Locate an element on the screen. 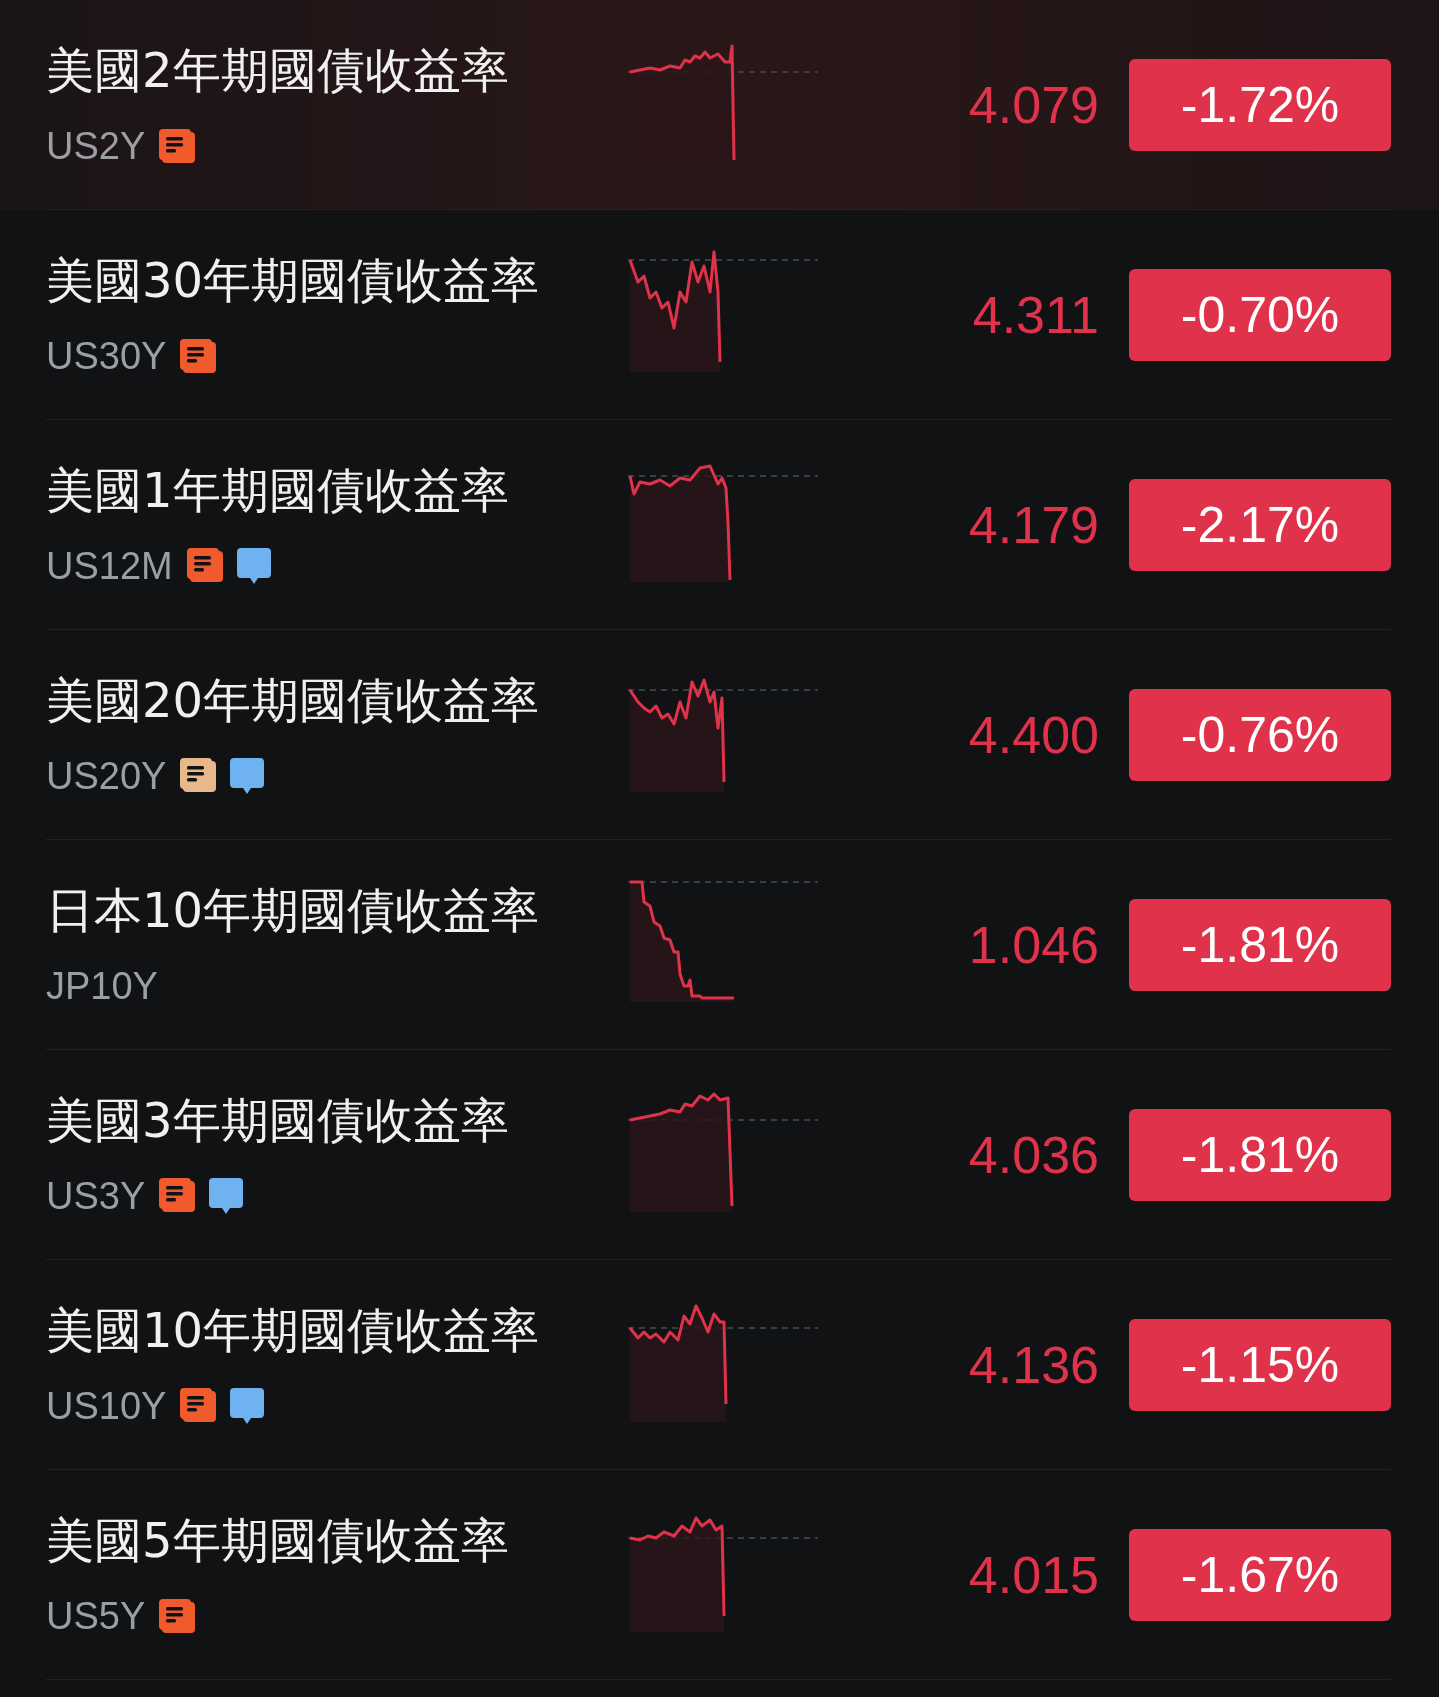  price-value: 4.015 is located at coordinates (1033, 1575).